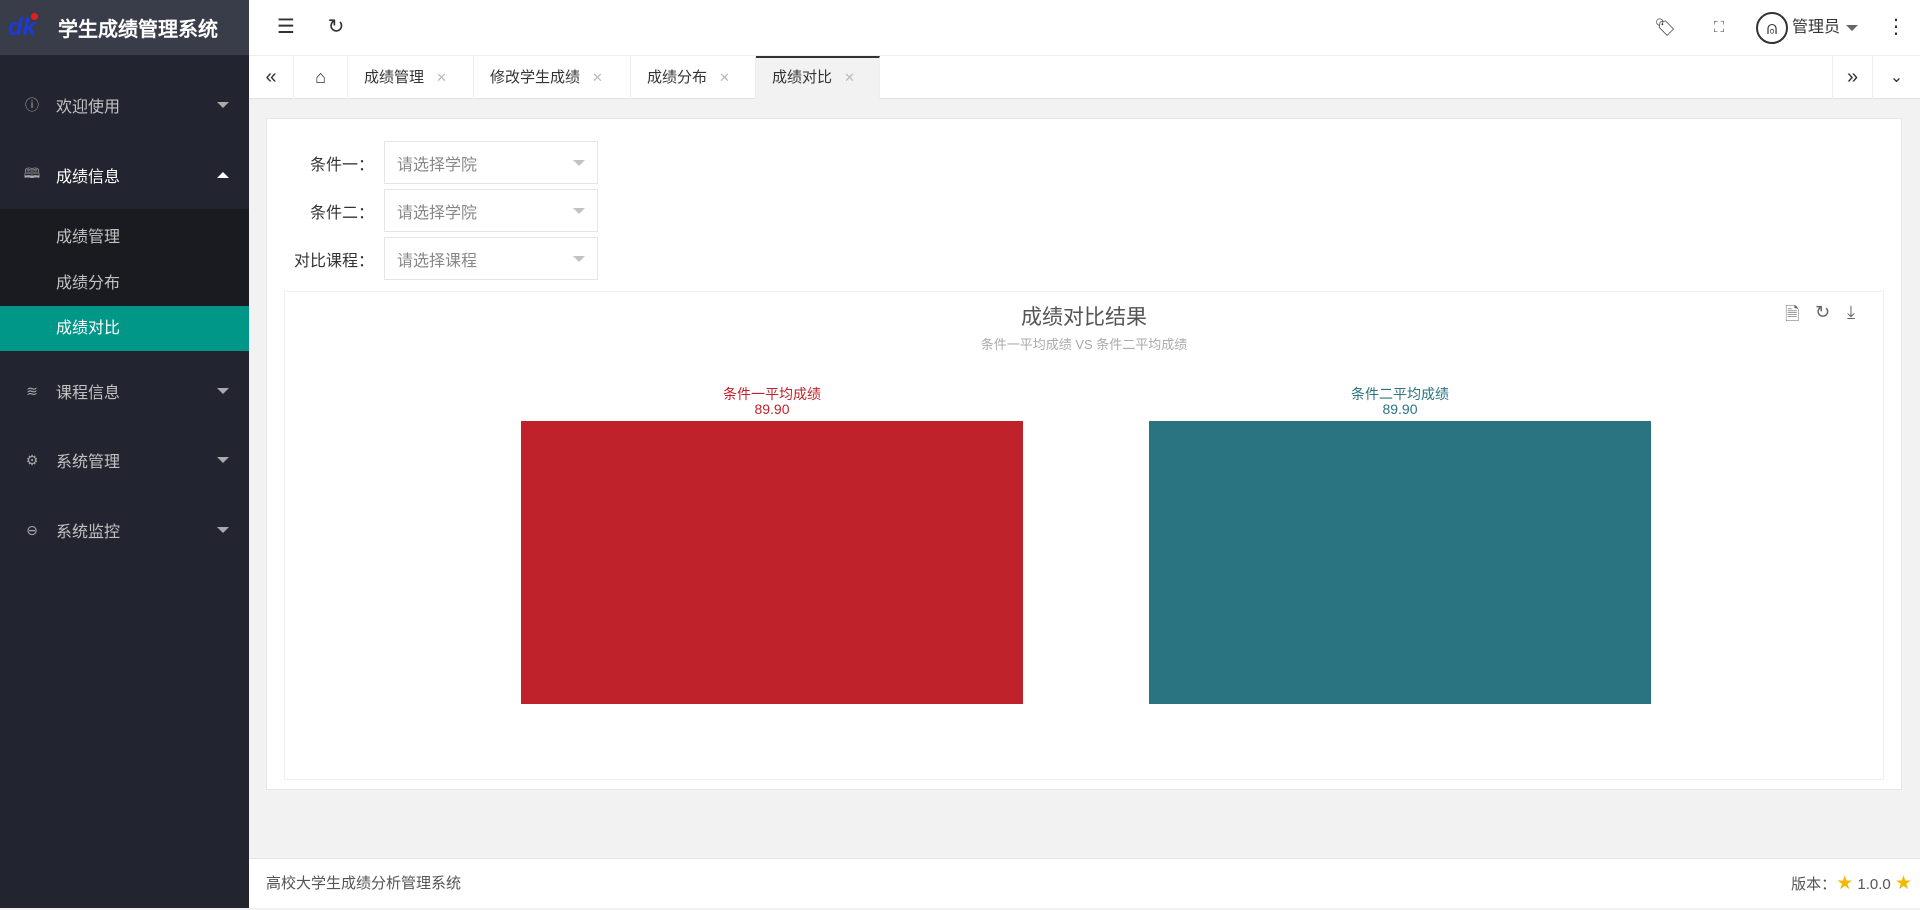 This screenshot has height=910, width=1920. What do you see at coordinates (124, 530) in the screenshot?
I see `sidebar-item-system-monitor: ⊖ 系统监控` at bounding box center [124, 530].